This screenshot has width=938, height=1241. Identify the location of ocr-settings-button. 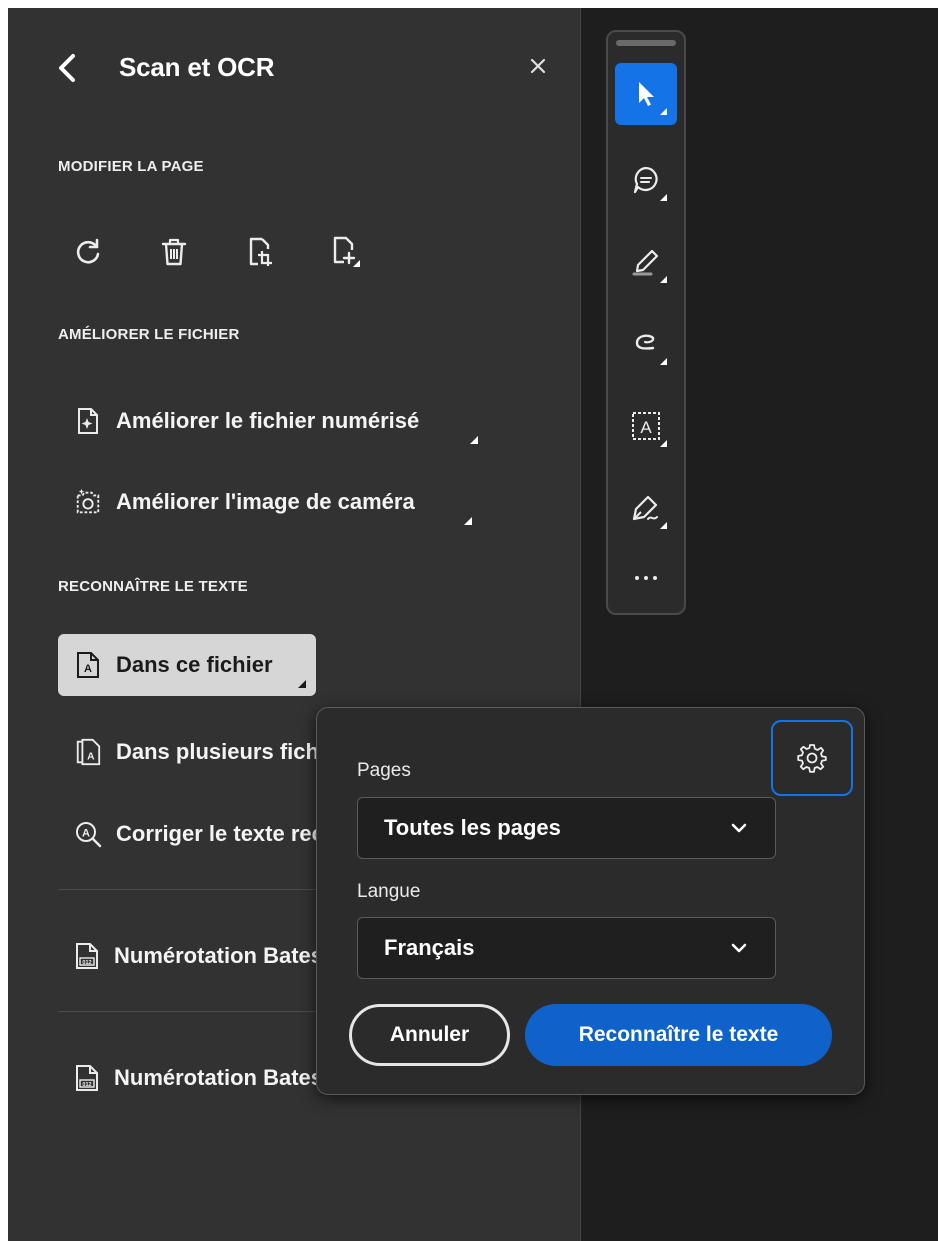
(812, 758).